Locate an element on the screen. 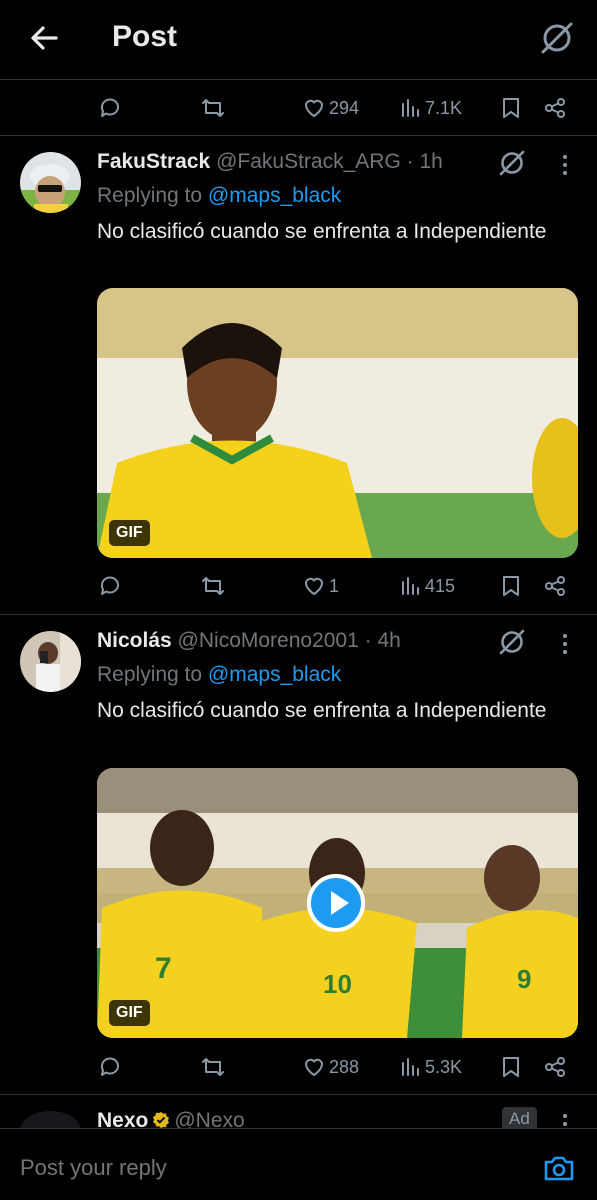 The height and width of the screenshot is (1200, 597). svg-text: 9 is located at coordinates (524, 979).